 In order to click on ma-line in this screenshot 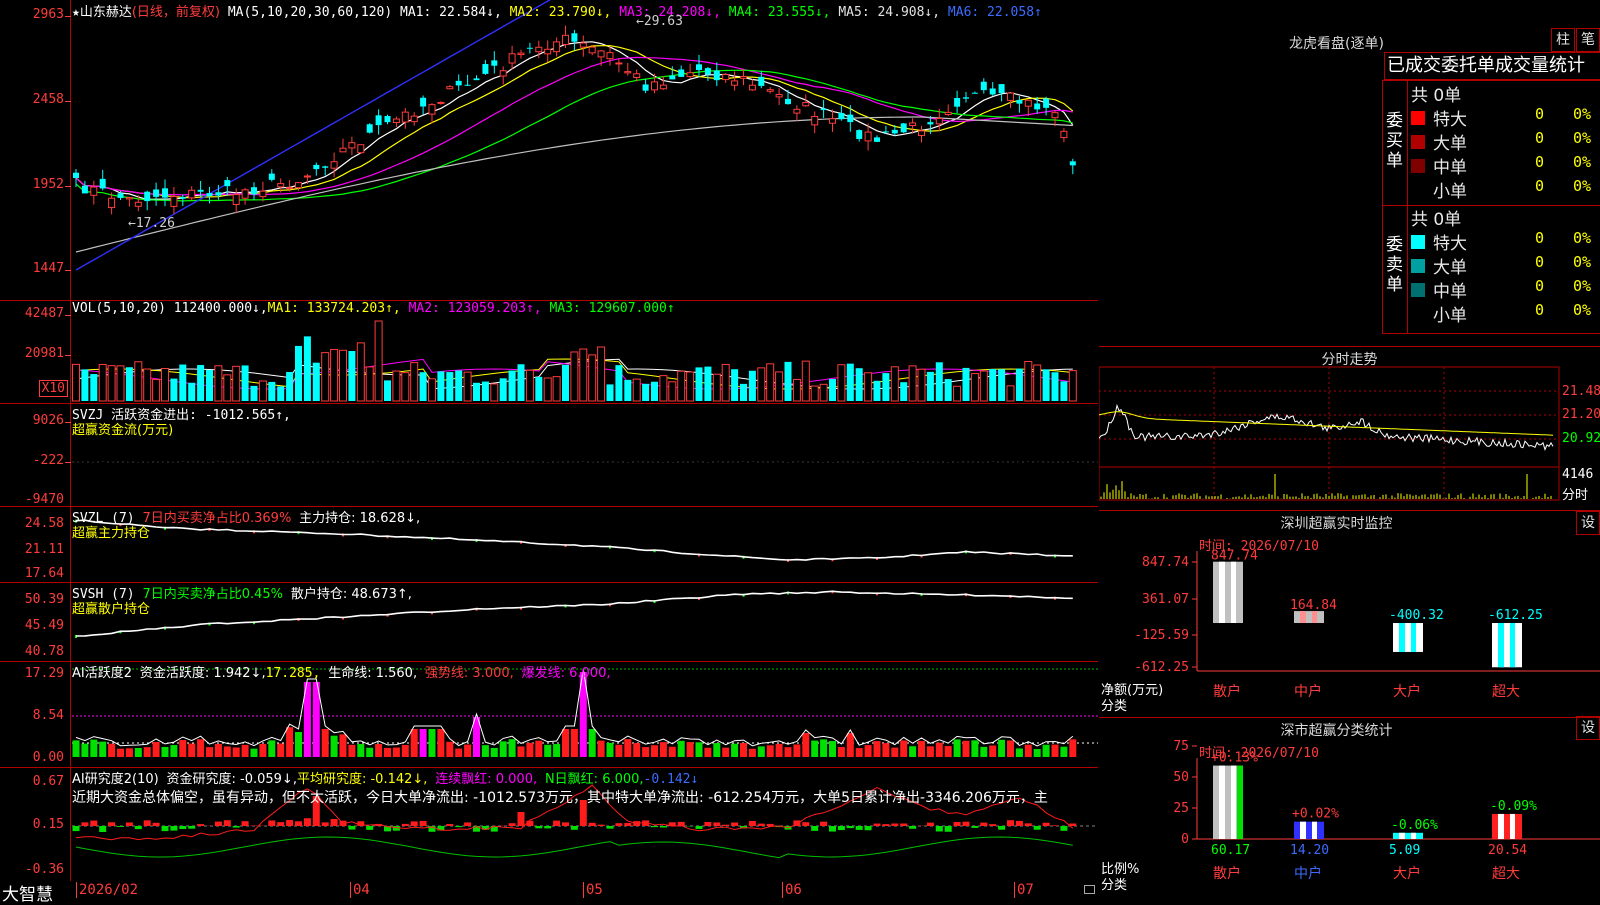, I will do `click(574, 121)`.